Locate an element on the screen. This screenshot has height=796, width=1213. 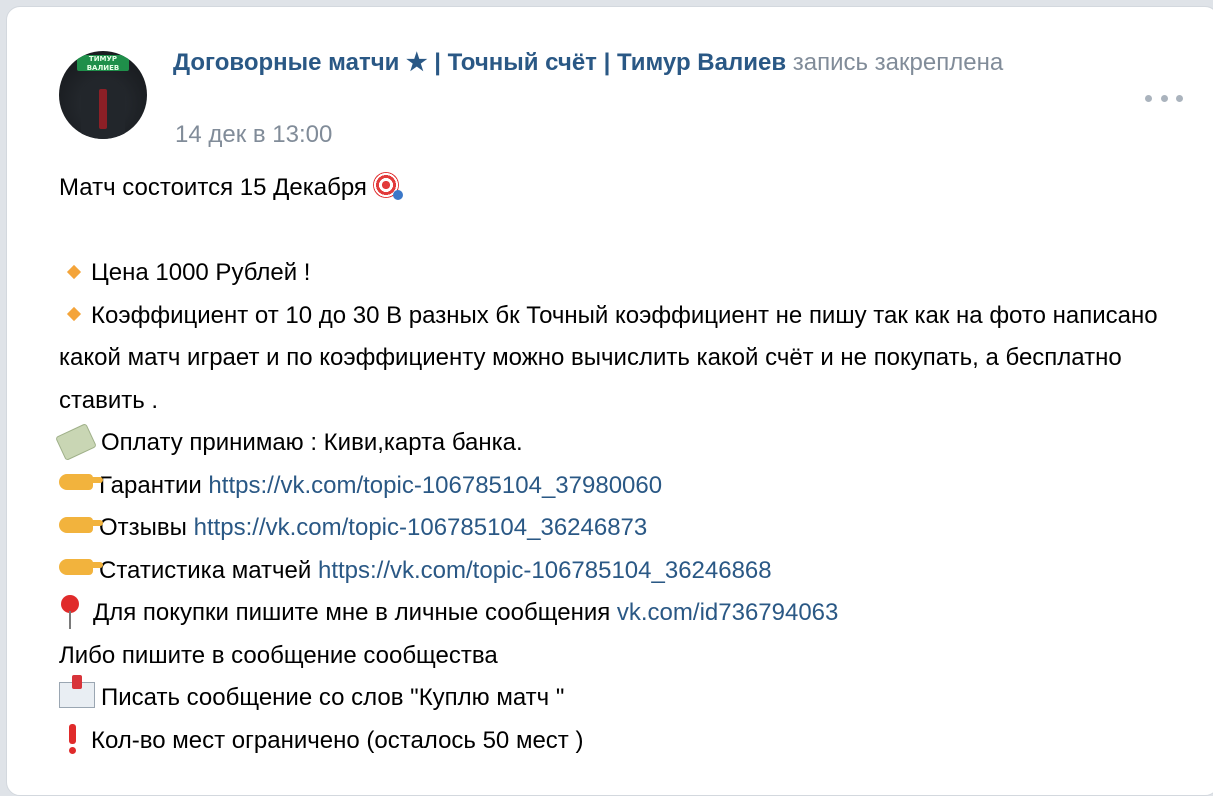
post-date: 14 дек в 13:00 is located at coordinates (253, 135).